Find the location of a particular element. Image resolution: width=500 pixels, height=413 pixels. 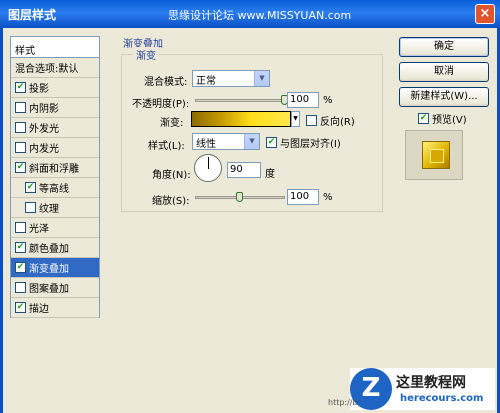

opacity-label: 不透明度(P): is located at coordinates (161, 104).